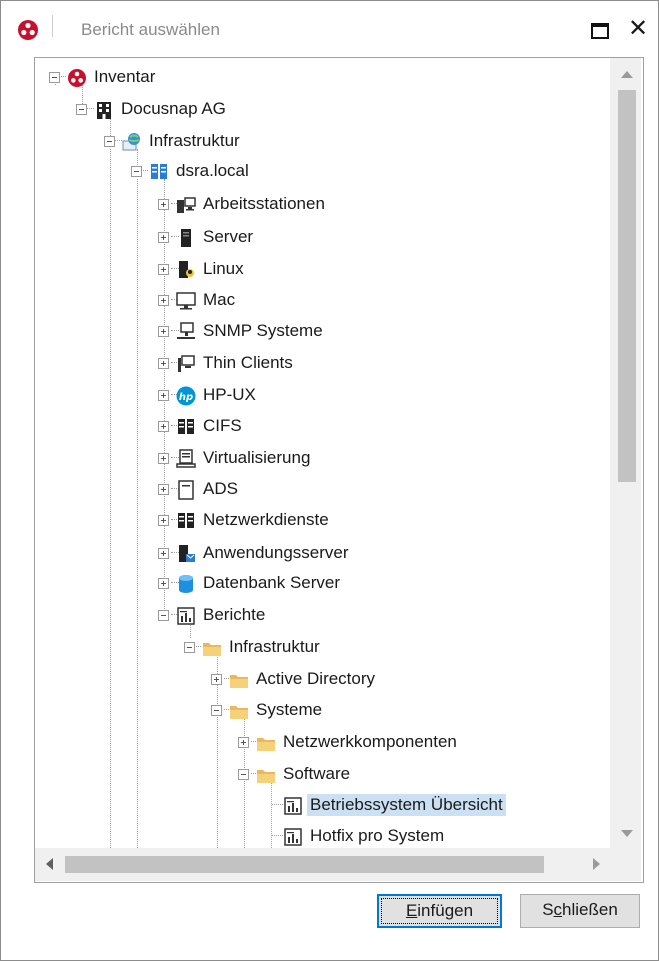 This screenshot has height=961, width=659. Describe the element at coordinates (186, 459) in the screenshot. I see `virtualization-icon` at that location.